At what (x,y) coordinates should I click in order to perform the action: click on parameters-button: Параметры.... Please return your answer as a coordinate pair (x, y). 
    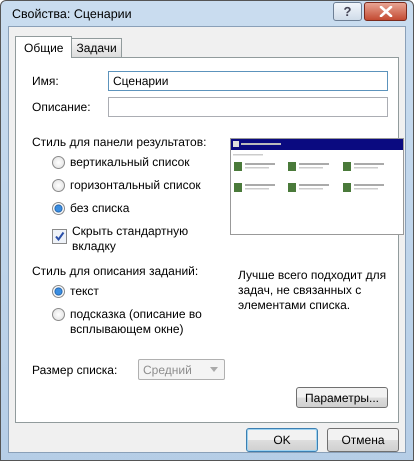
    Looking at the image, I should click on (342, 397).